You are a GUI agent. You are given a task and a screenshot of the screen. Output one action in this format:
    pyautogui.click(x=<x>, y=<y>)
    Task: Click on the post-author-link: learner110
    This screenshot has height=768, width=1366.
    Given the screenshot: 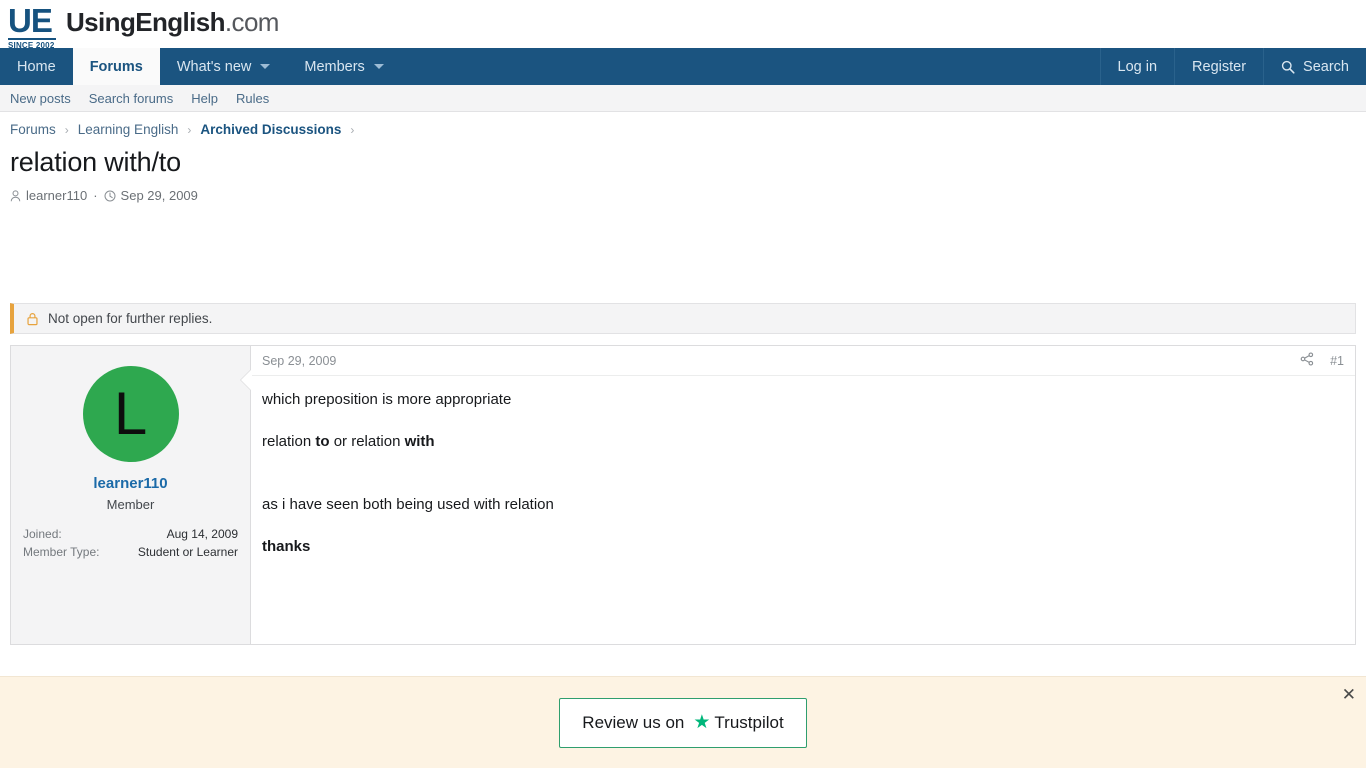 What is the action you would take?
    pyautogui.click(x=130, y=483)
    